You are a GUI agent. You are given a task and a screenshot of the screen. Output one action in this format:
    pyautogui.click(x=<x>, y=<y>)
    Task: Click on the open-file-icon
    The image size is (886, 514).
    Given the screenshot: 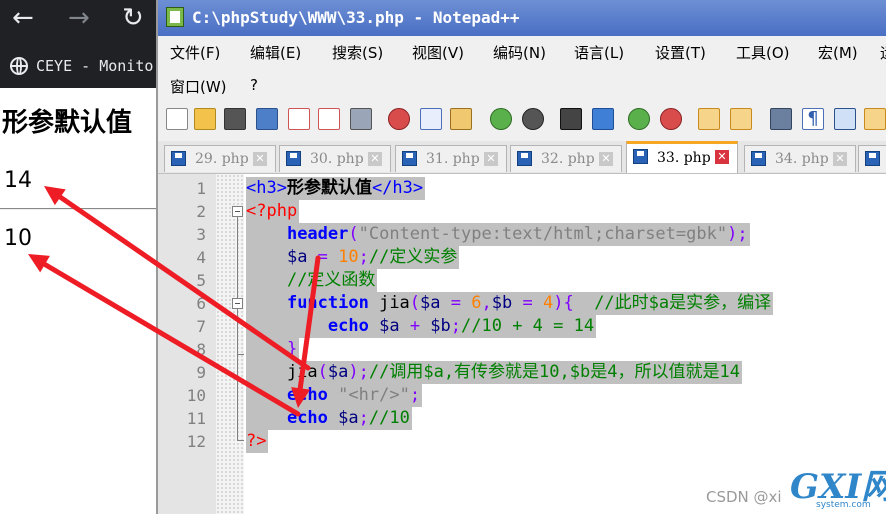 What is the action you would take?
    pyautogui.click(x=205, y=119)
    